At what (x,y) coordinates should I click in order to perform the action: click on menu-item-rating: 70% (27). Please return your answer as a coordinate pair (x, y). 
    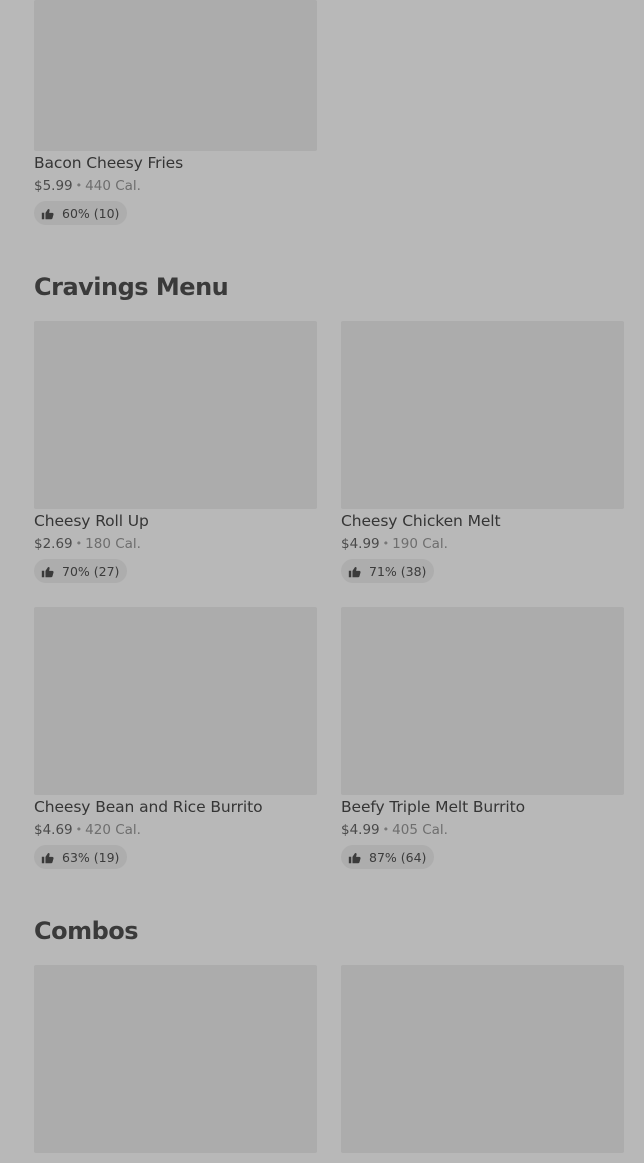
    Looking at the image, I should click on (81, 571).